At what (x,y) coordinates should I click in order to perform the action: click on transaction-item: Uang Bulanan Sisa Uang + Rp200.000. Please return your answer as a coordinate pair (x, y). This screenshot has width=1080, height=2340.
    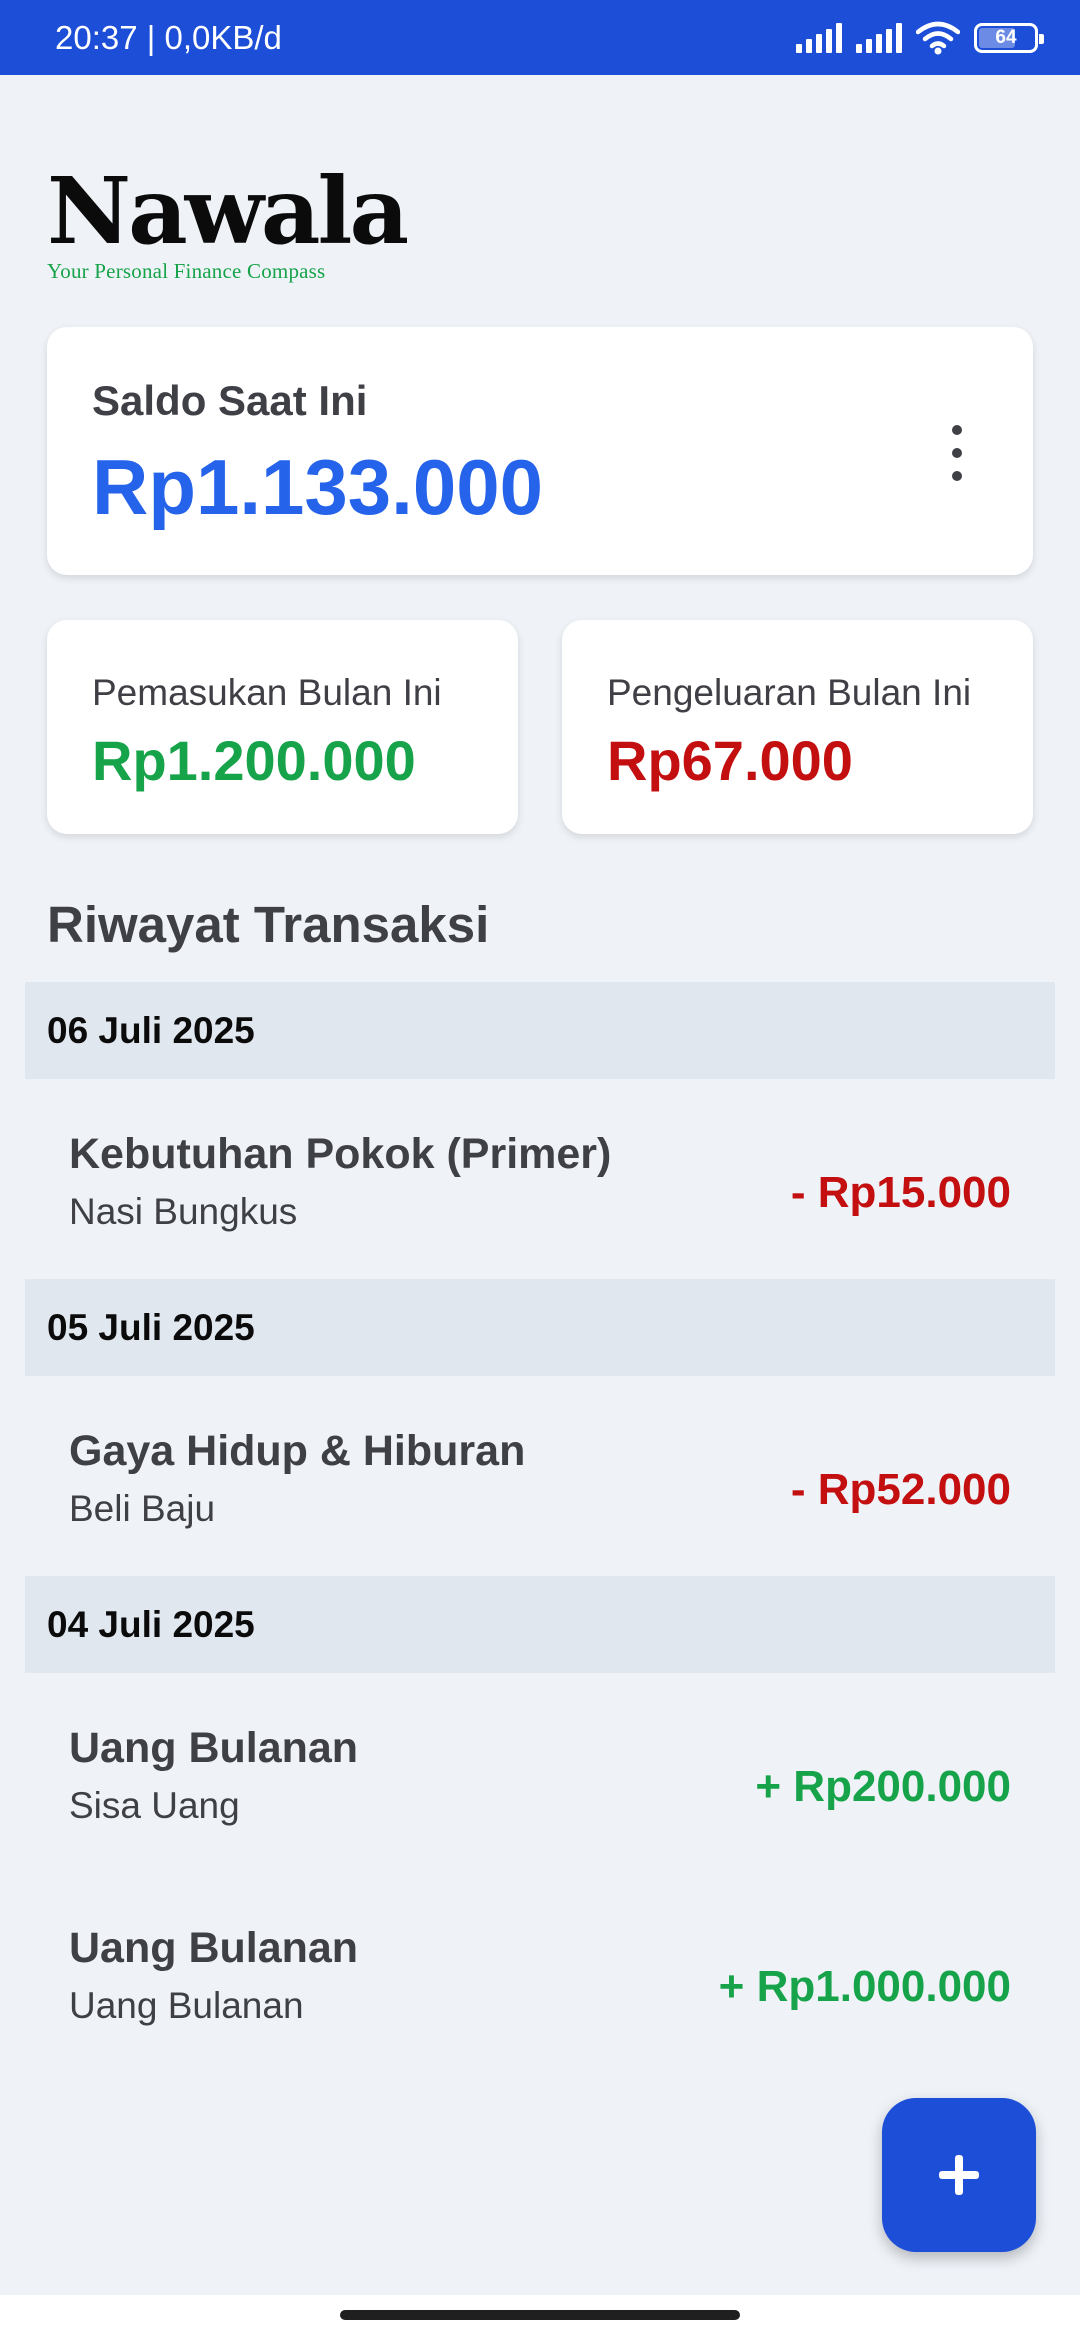
    Looking at the image, I should click on (540, 1775).